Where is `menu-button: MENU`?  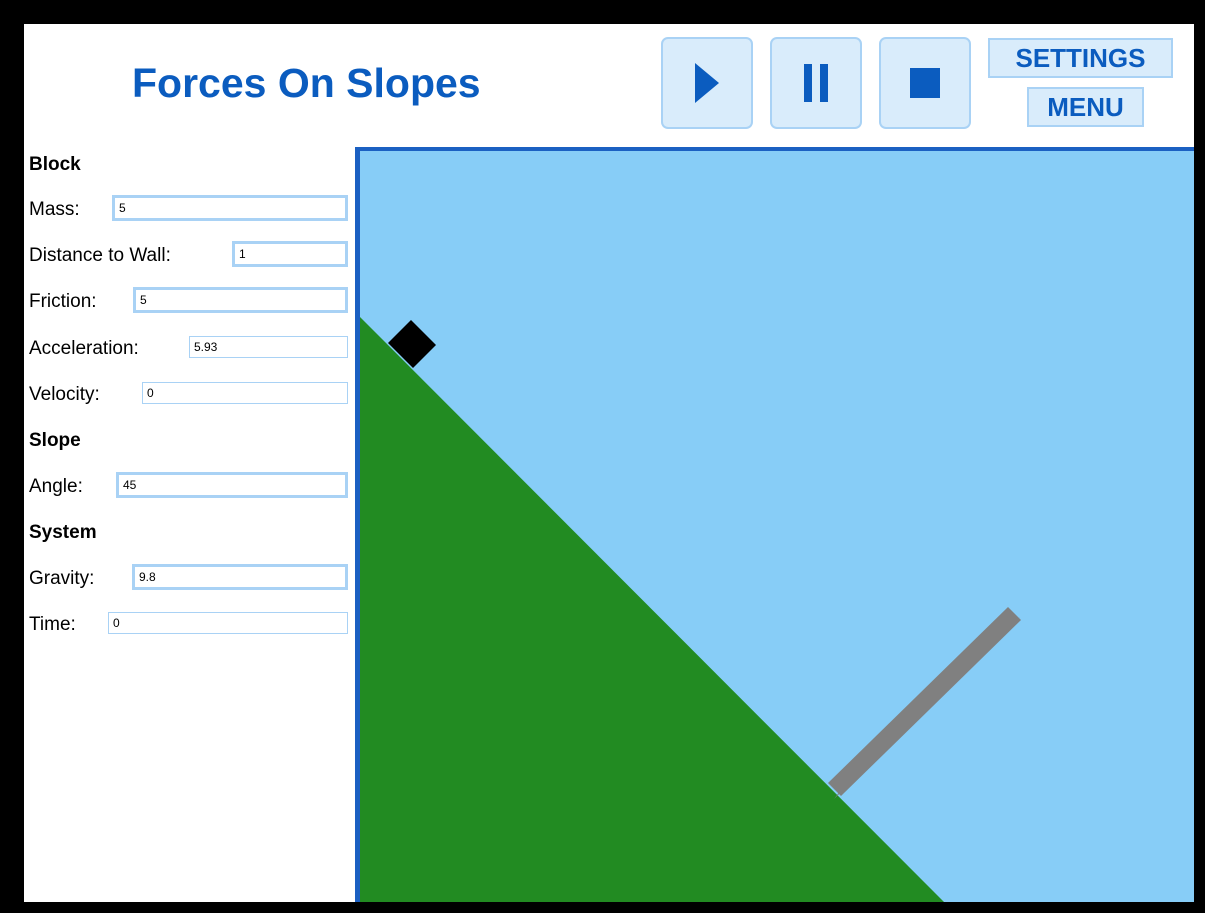
menu-button: MENU is located at coordinates (1085, 107).